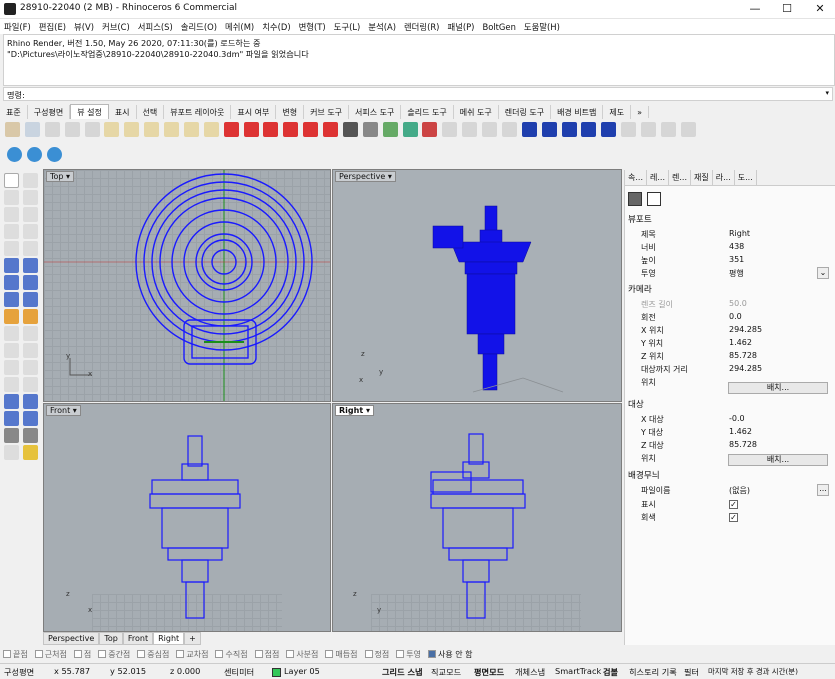 The height and width of the screenshot is (679, 835). What do you see at coordinates (211, 129) in the screenshot?
I see `redo-view-icon` at bounding box center [211, 129].